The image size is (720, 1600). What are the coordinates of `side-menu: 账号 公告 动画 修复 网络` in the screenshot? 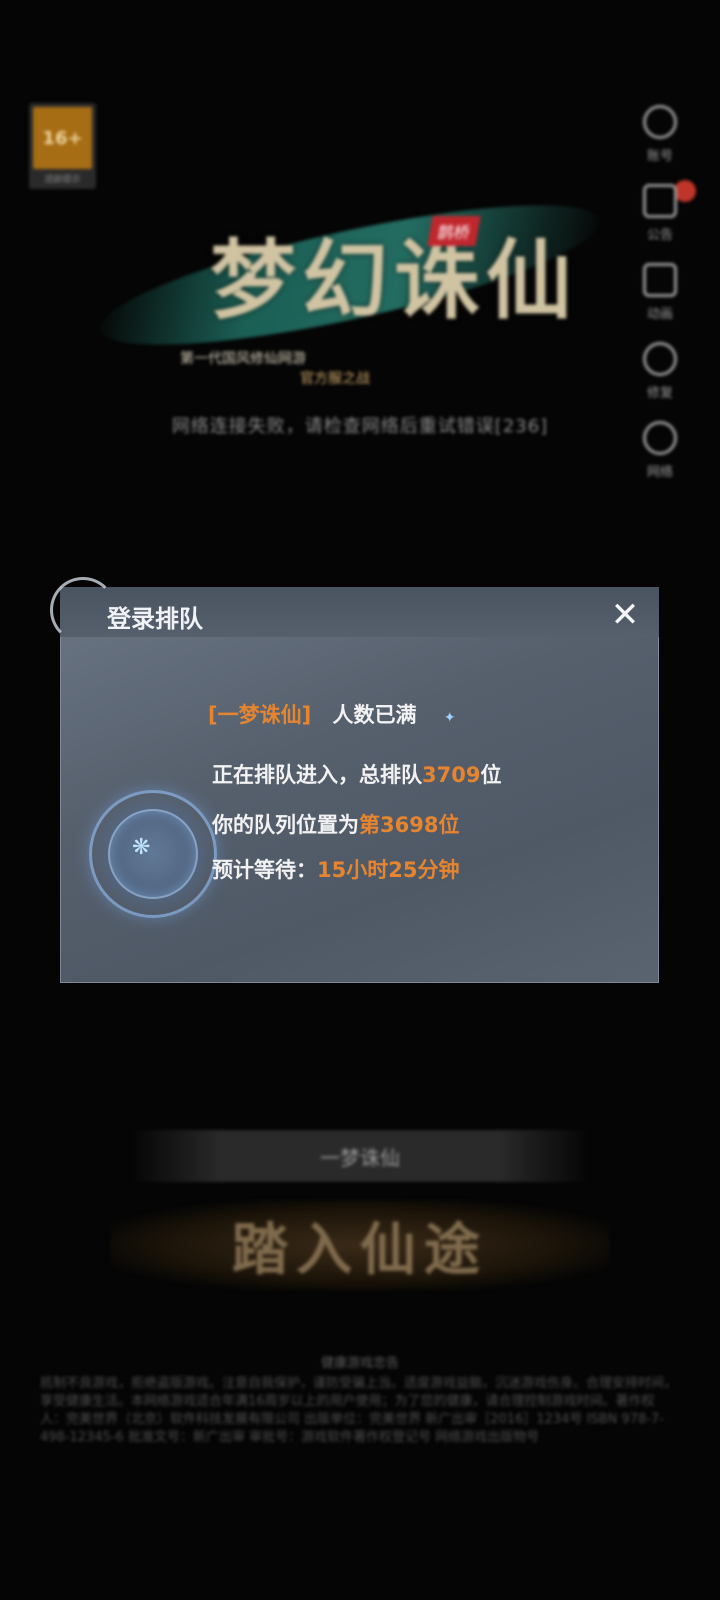 It's located at (660, 292).